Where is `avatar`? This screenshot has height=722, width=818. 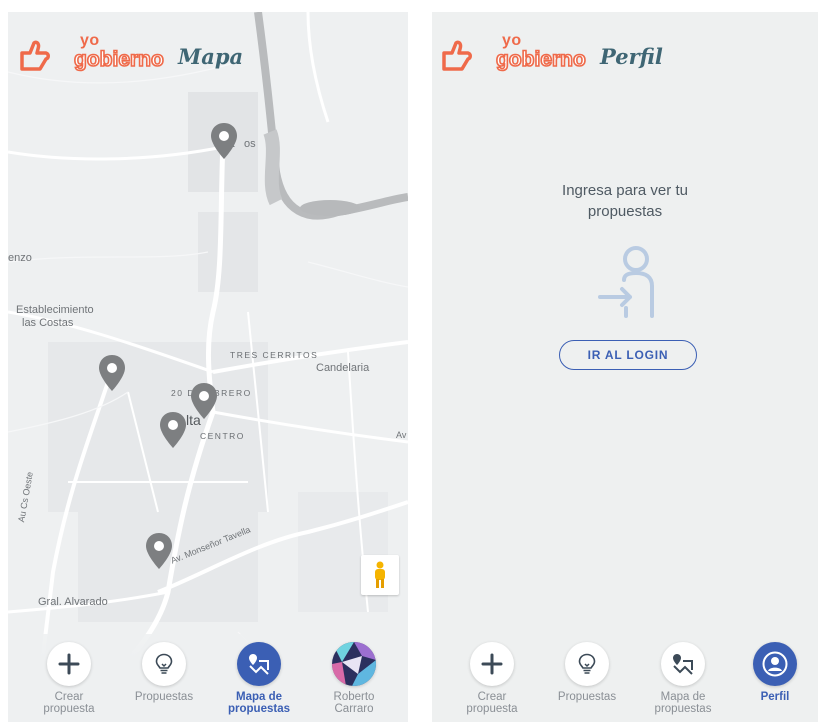
avatar is located at coordinates (354, 664).